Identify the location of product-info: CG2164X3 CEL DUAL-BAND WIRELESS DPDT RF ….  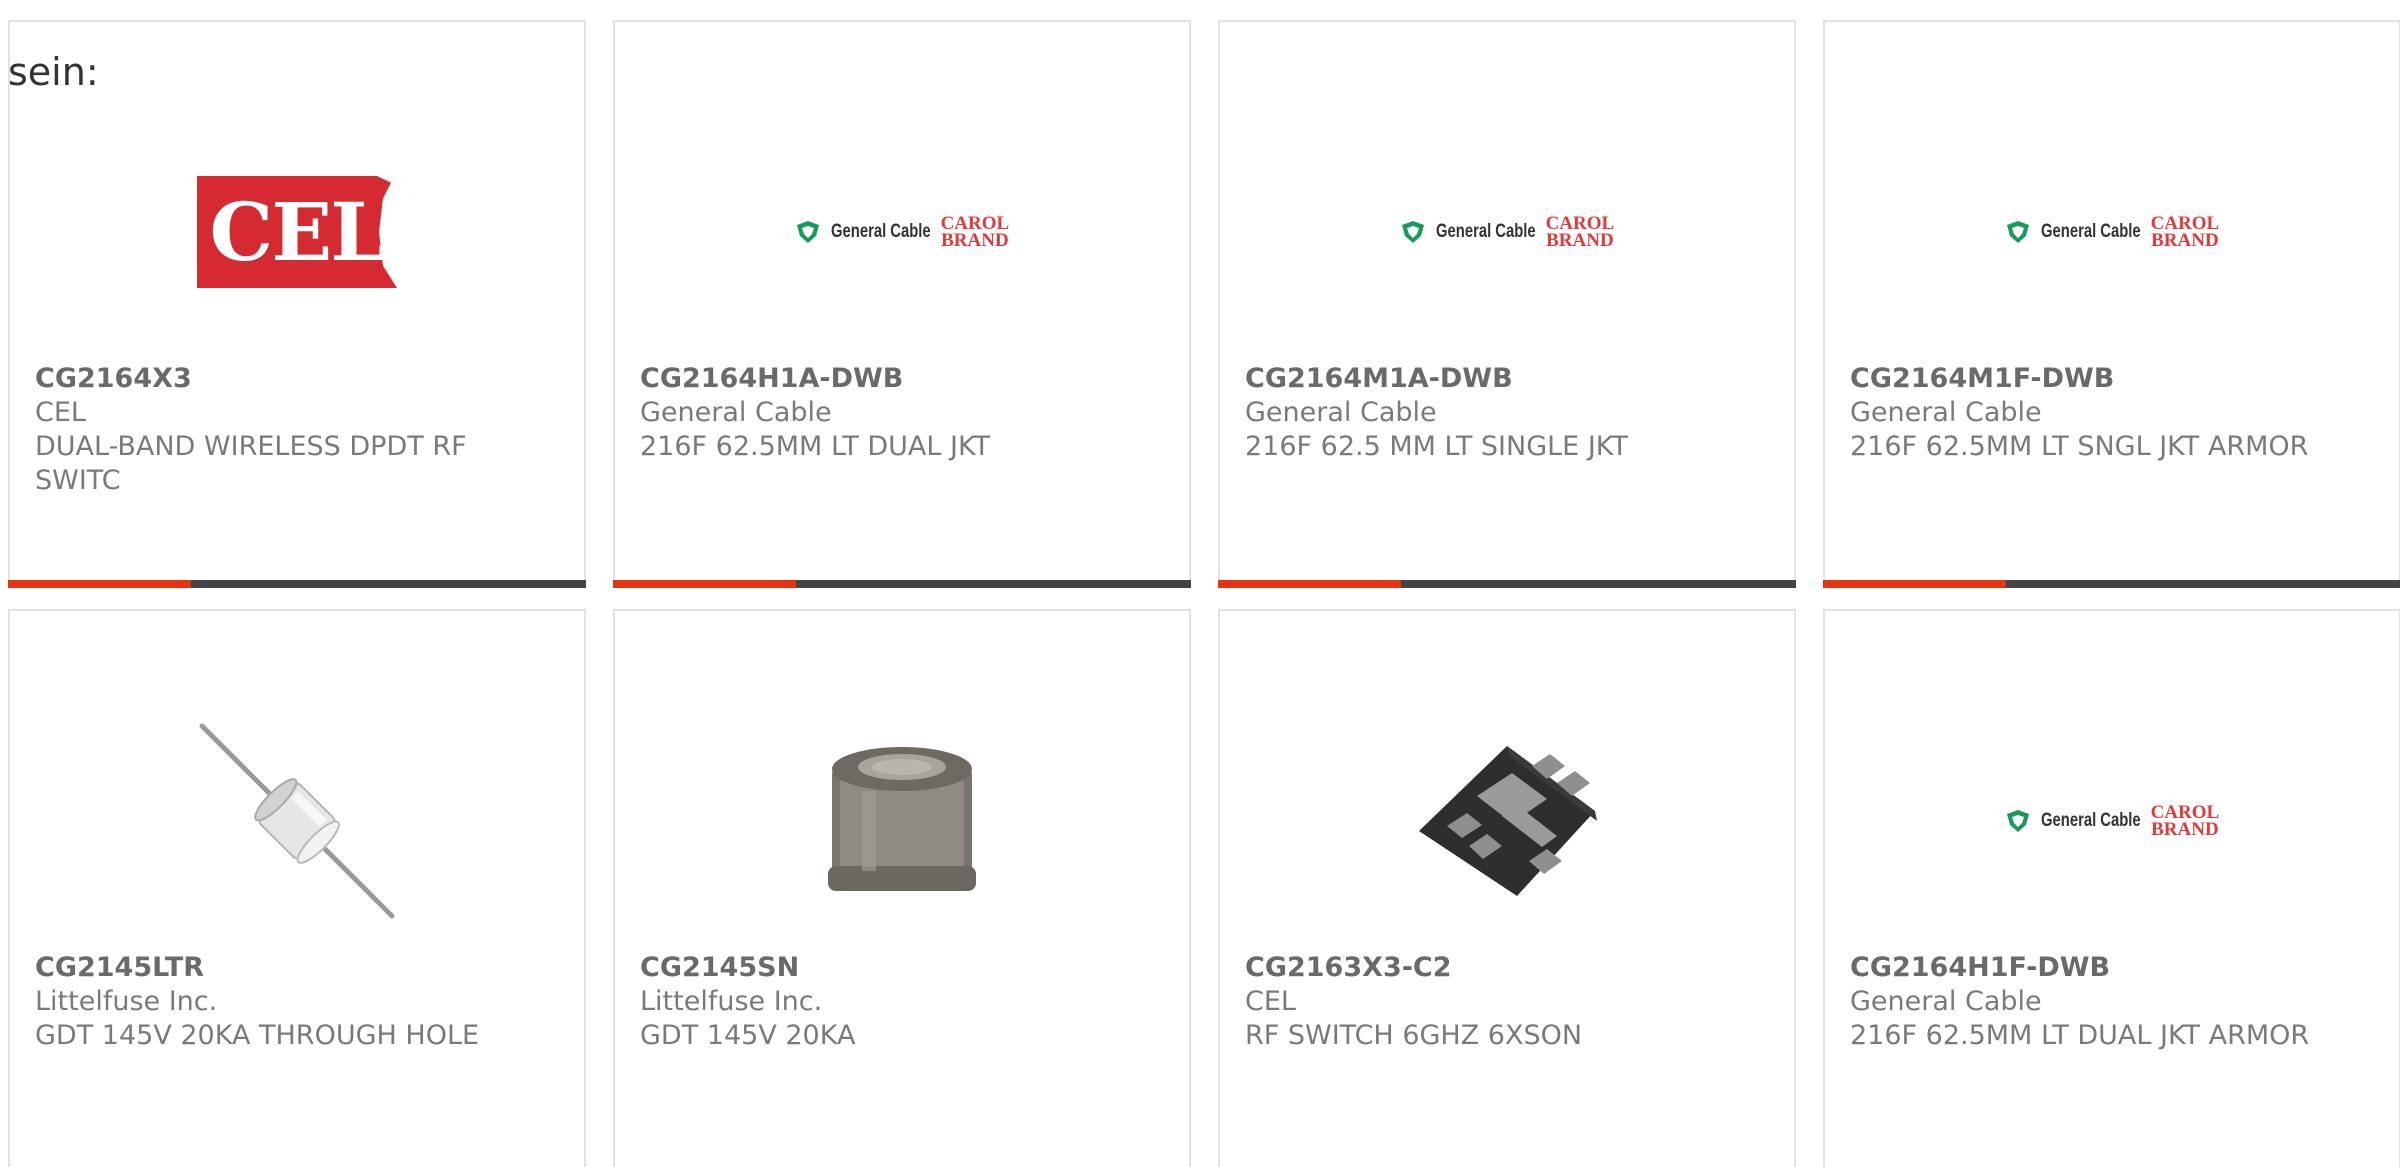
(279, 430).